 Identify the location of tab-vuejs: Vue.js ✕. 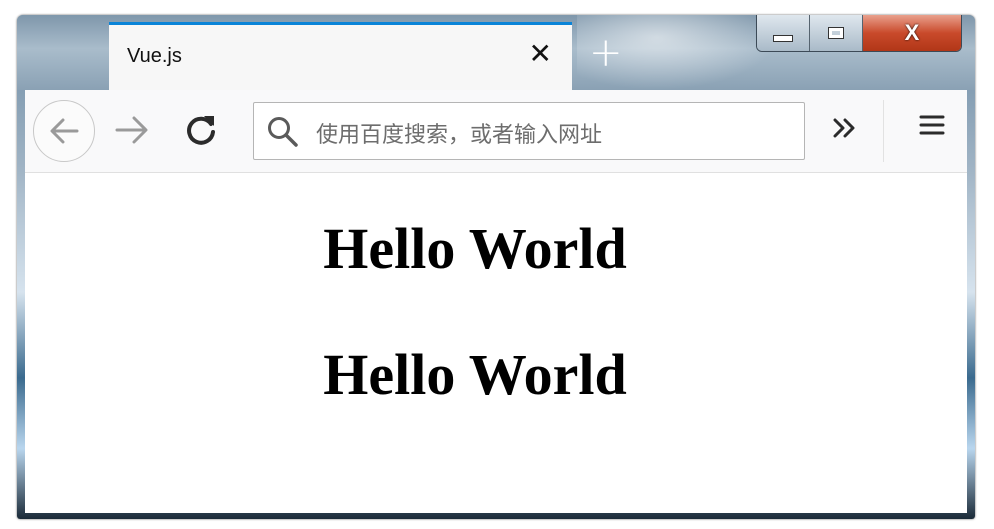
(340, 56).